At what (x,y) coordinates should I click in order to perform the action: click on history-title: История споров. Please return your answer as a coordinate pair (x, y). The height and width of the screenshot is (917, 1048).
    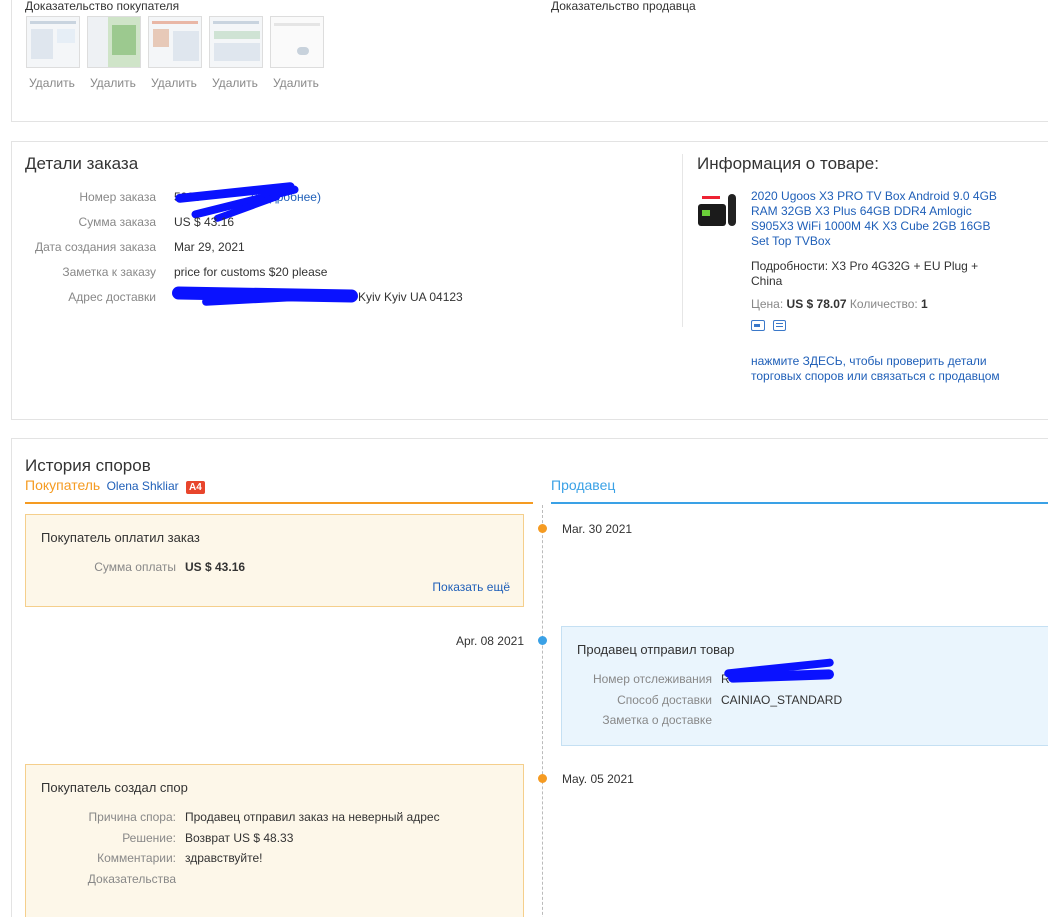
    Looking at the image, I should click on (88, 465).